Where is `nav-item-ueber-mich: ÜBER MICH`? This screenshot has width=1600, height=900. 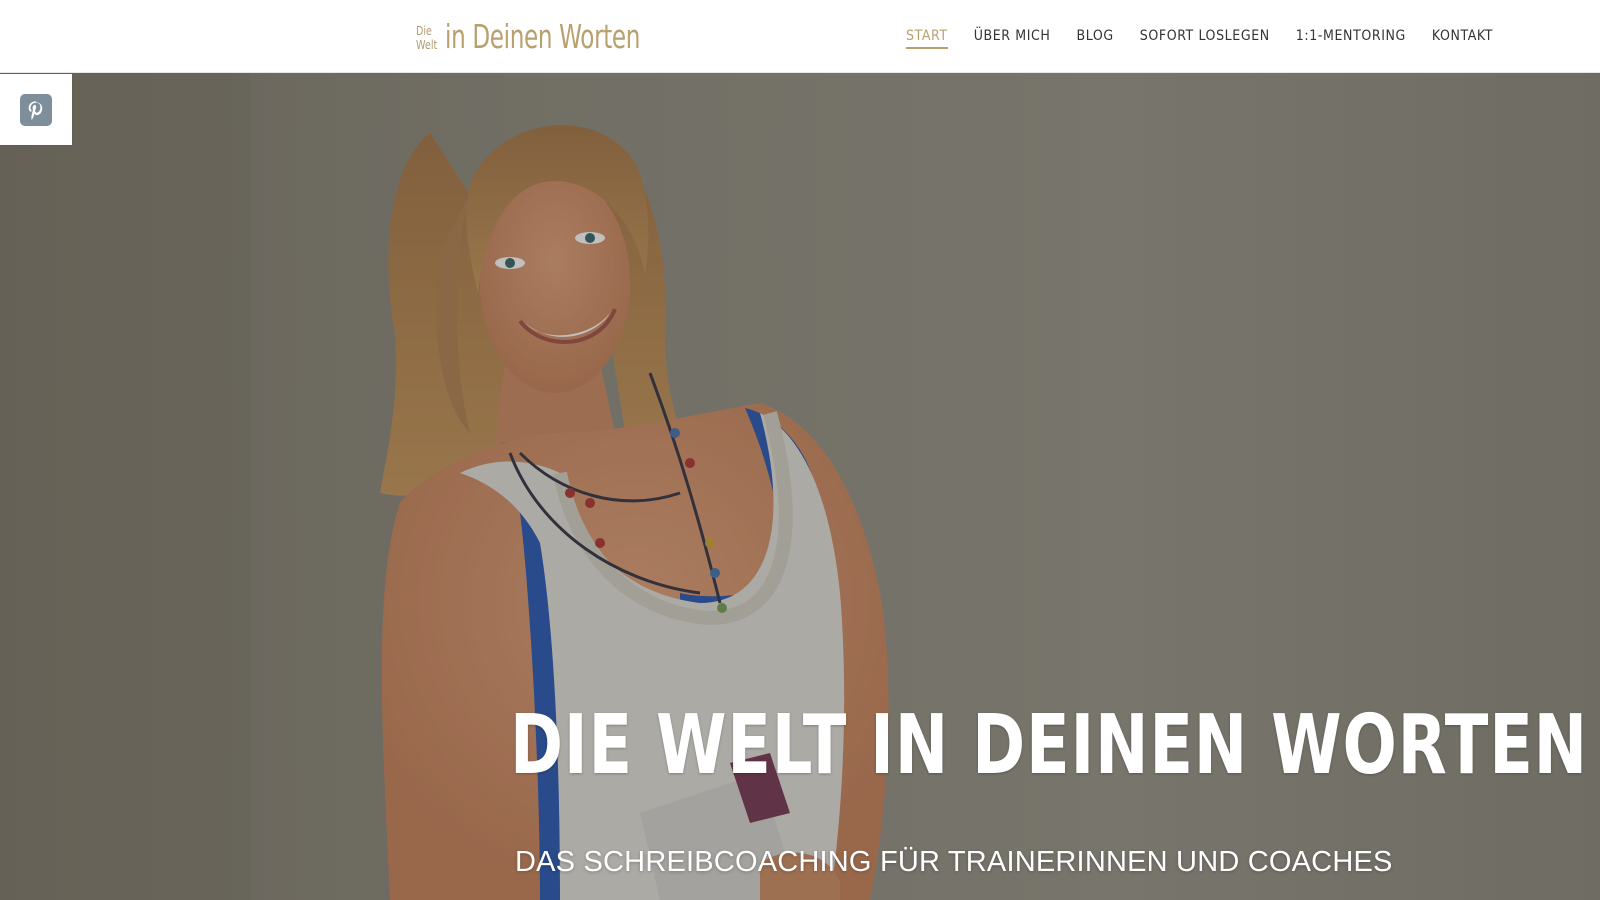 nav-item-ueber-mich: ÜBER MICH is located at coordinates (1012, 36).